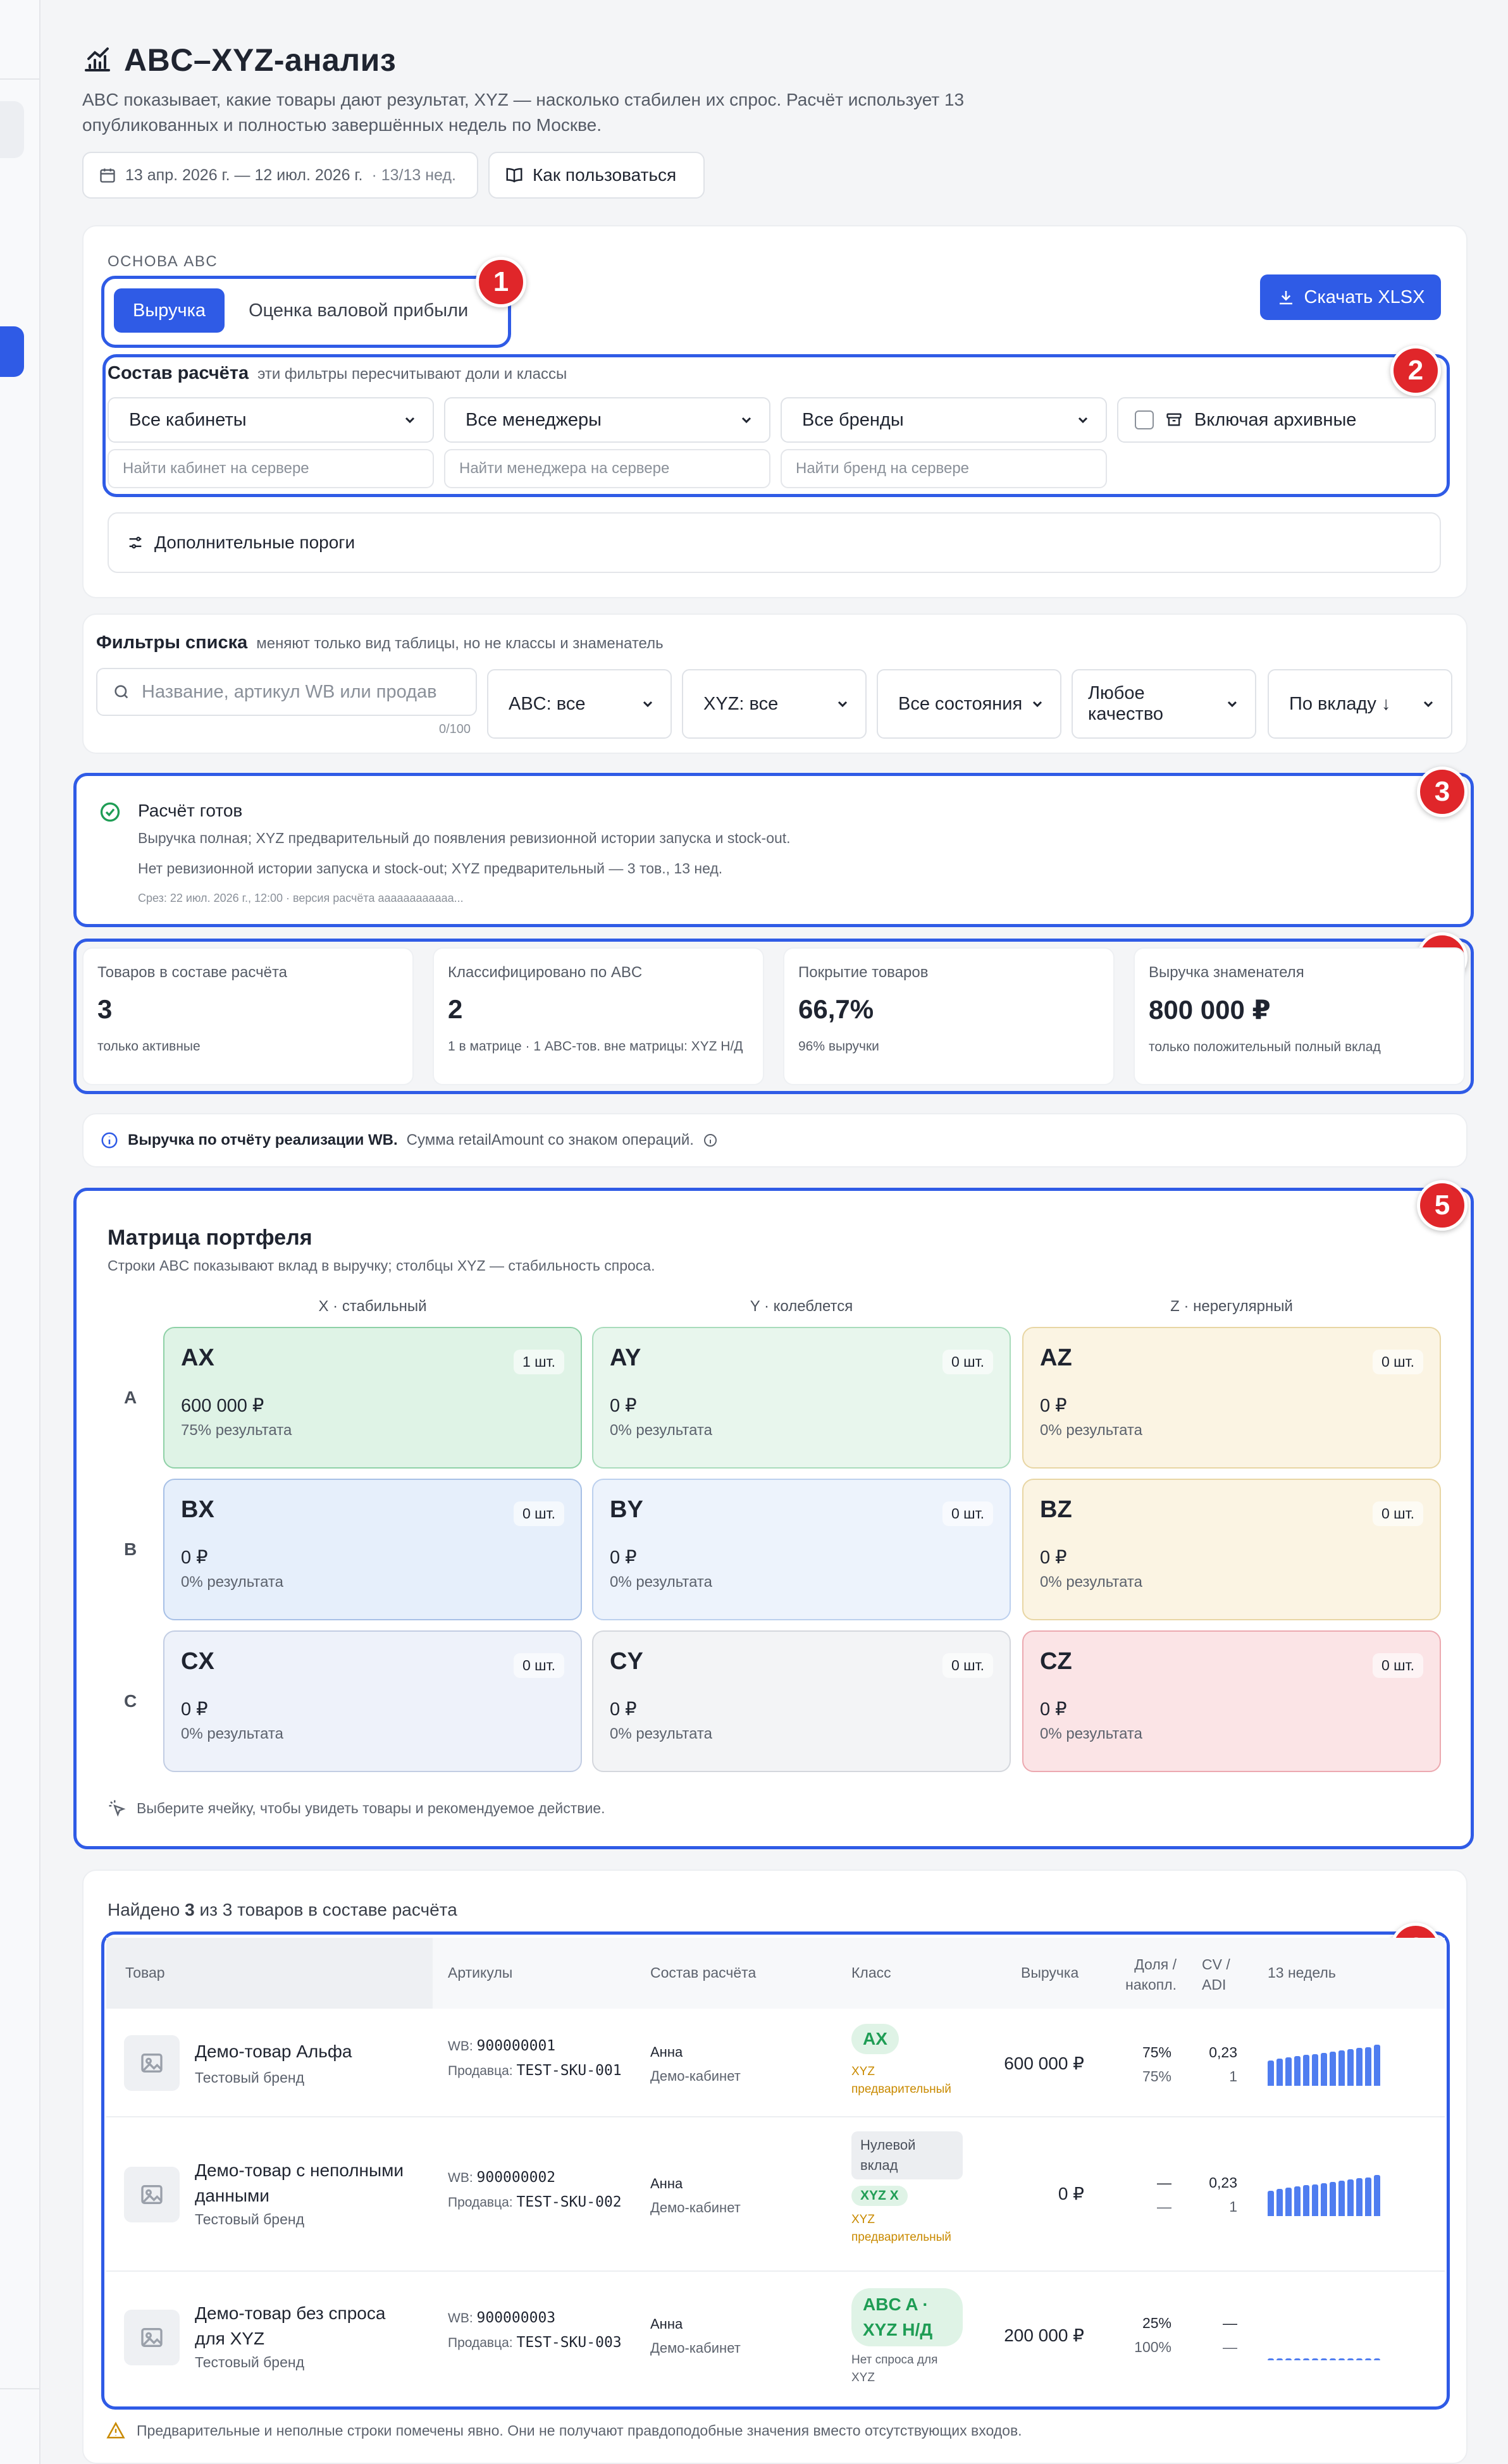  Describe the element at coordinates (1276, 420) in the screenshot. I see `archived-toggle: Включая архивные` at that location.